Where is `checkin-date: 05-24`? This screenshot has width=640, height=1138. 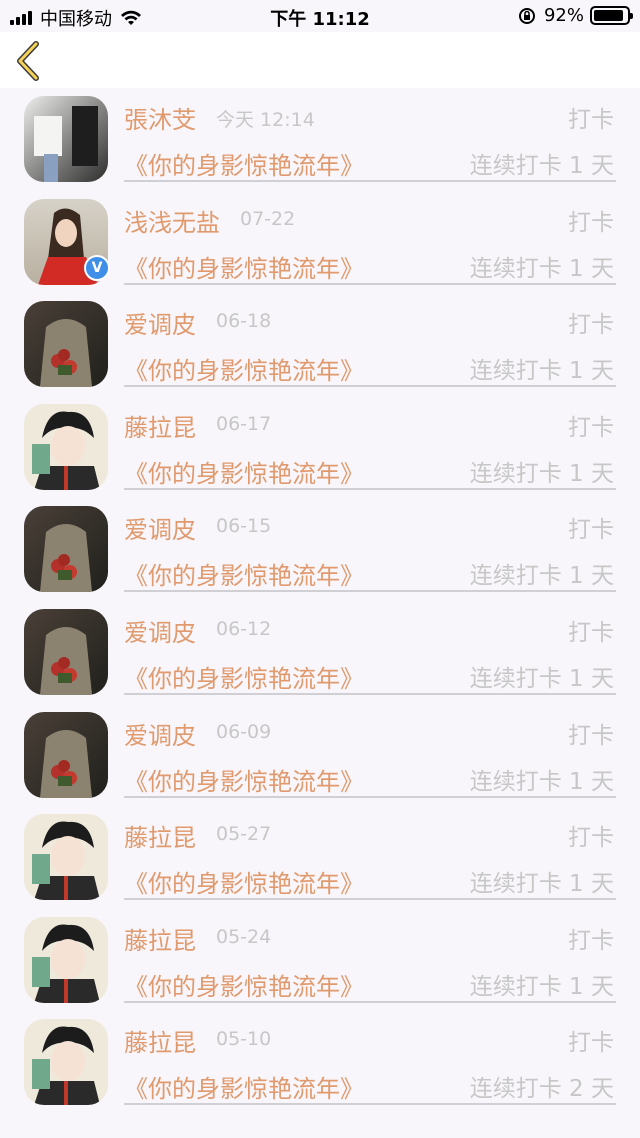
checkin-date: 05-24 is located at coordinates (244, 936).